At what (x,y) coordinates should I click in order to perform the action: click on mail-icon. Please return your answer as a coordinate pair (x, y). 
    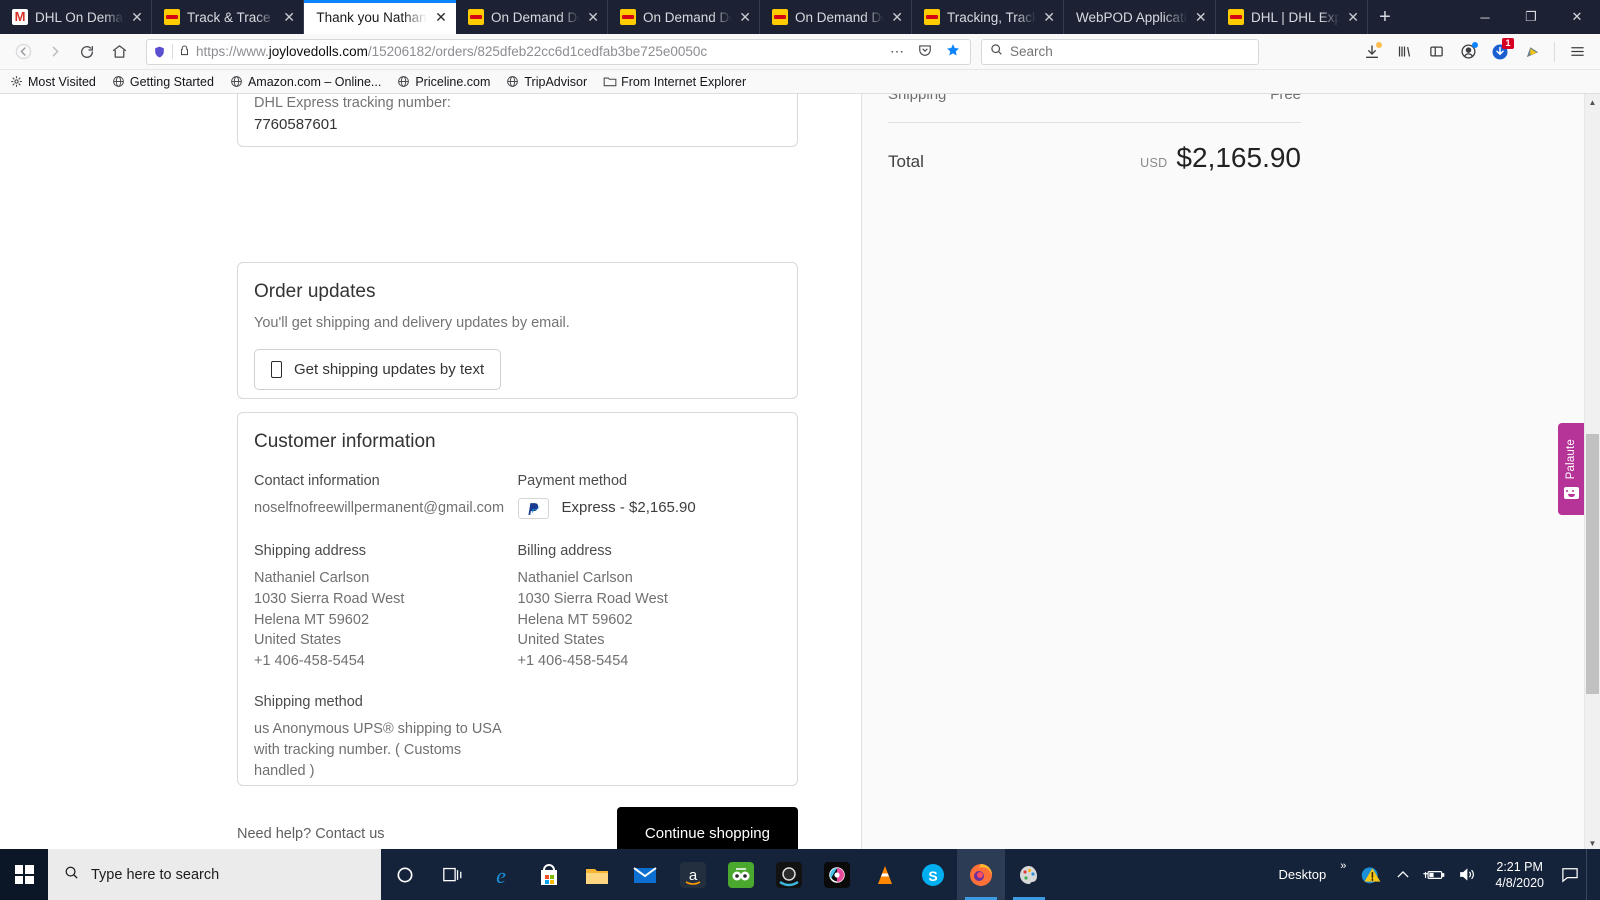
    Looking at the image, I should click on (645, 874).